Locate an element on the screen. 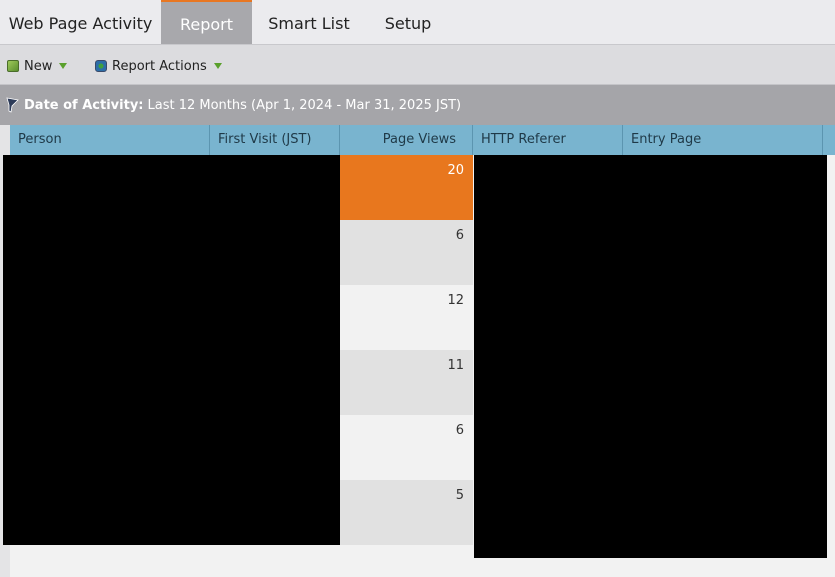  column-header-entry-page: Entry Page is located at coordinates (723, 140).